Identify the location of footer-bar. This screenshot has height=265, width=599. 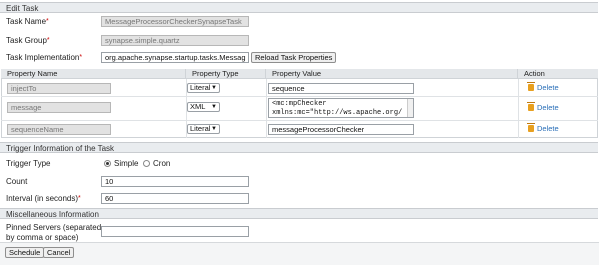
(299, 253).